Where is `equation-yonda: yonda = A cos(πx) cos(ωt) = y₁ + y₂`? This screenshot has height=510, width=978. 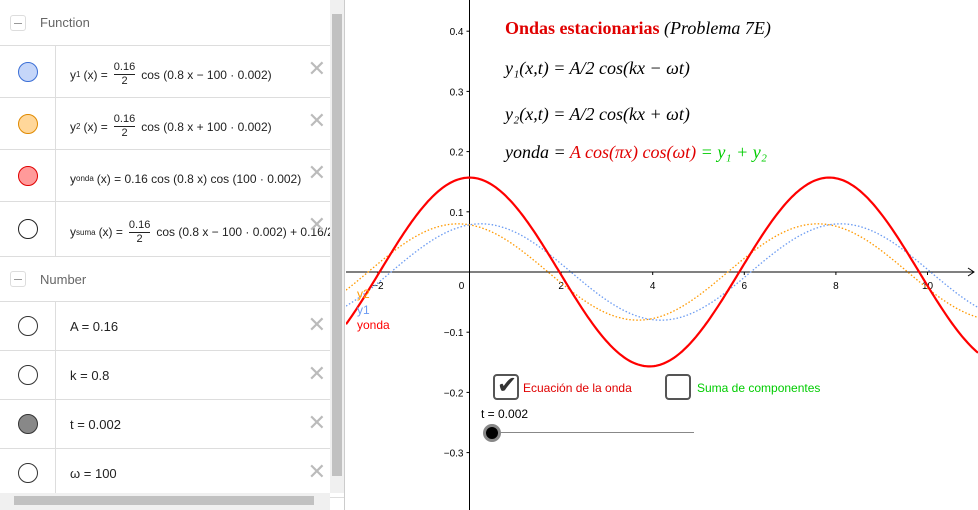 equation-yonda: yonda = A cos(πx) cos(ωt) = y₁ + y₂ is located at coordinates (636, 152).